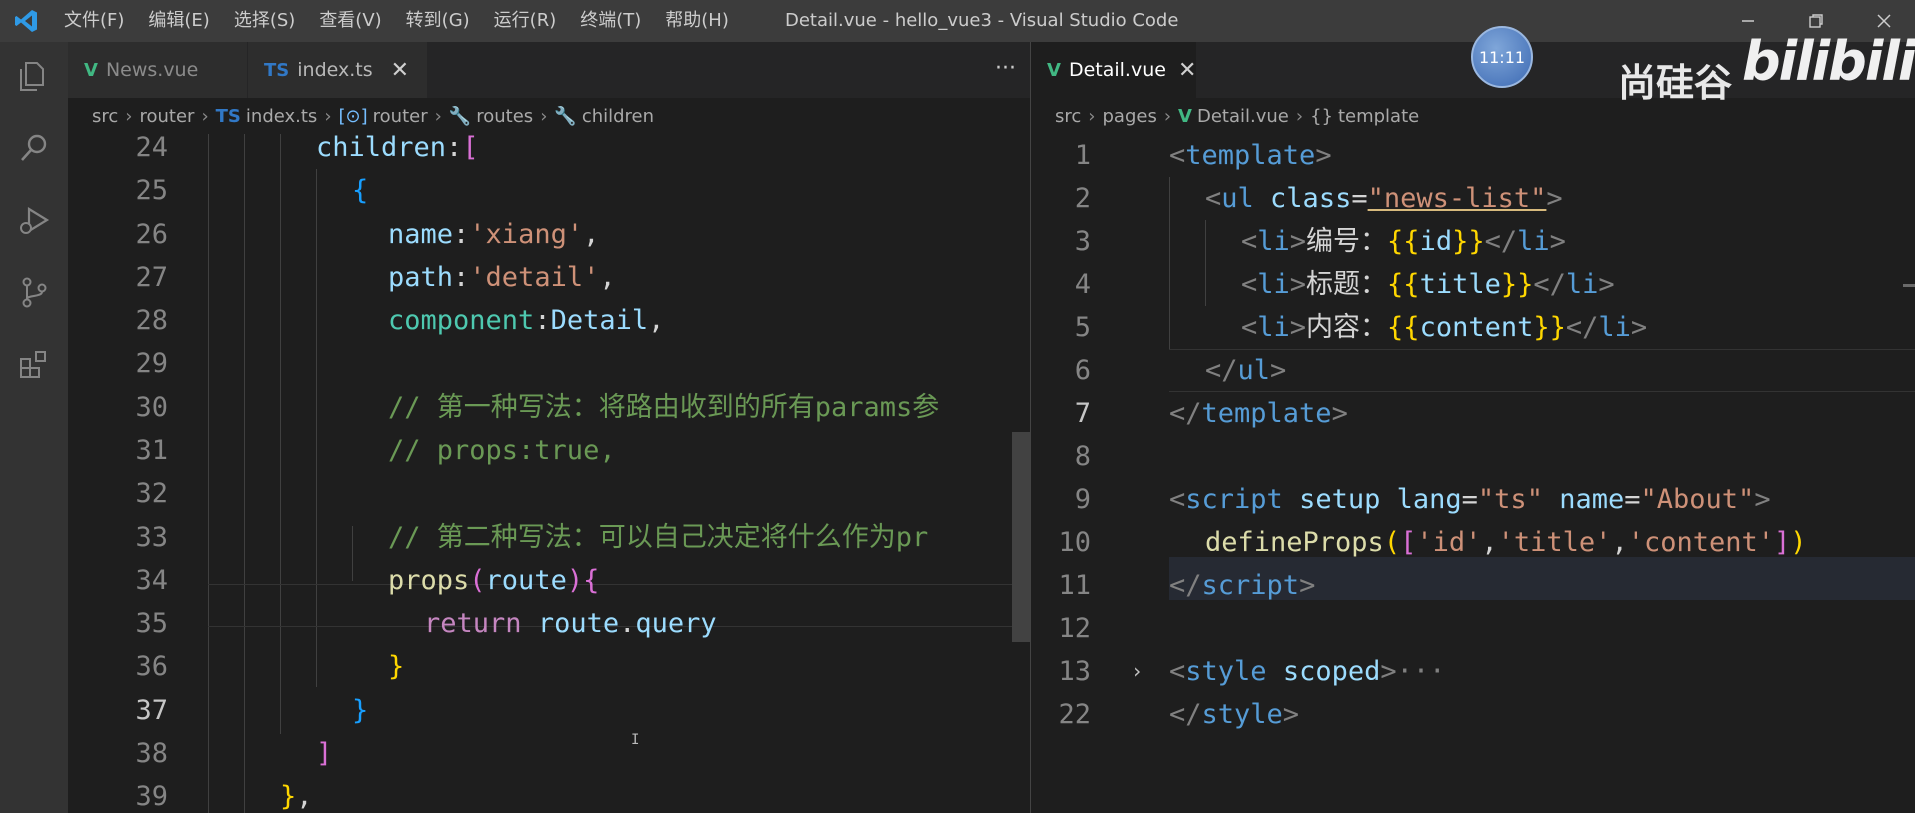  I want to click on code-line: 5 <li>内容：{{content}}</li>, so click(1361, 327).